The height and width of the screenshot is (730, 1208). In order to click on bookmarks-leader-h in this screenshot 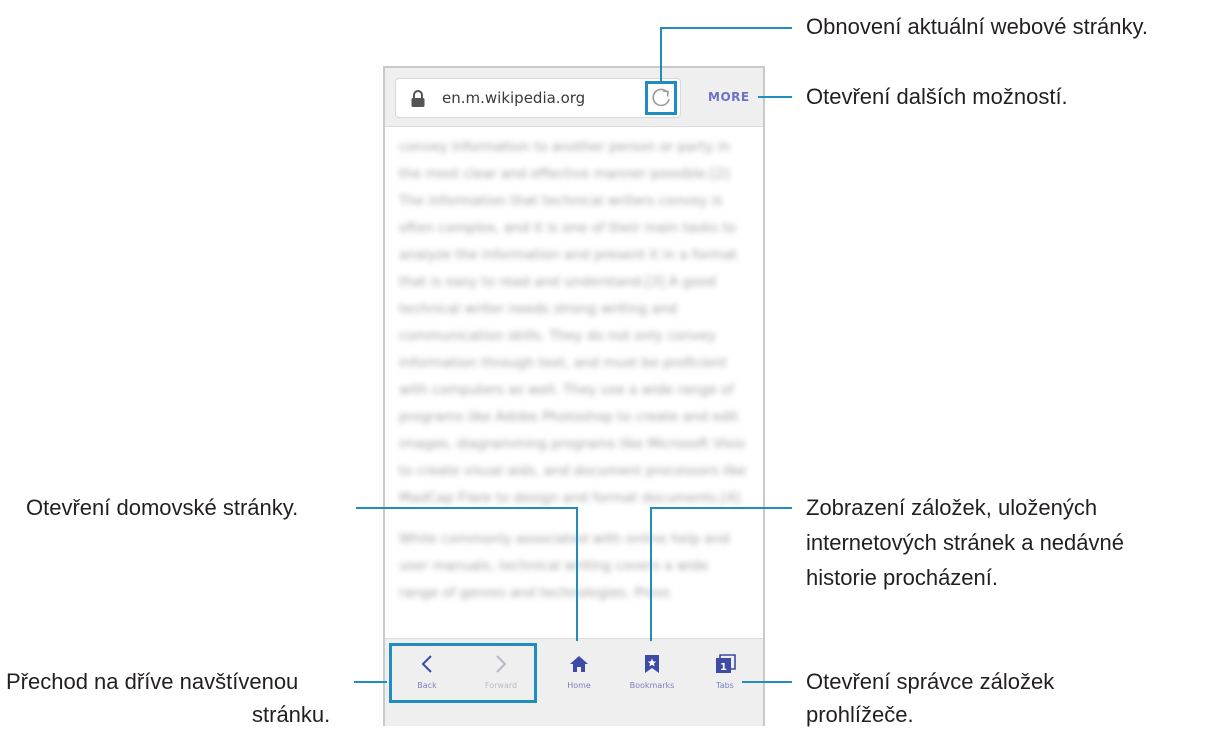, I will do `click(721, 508)`.